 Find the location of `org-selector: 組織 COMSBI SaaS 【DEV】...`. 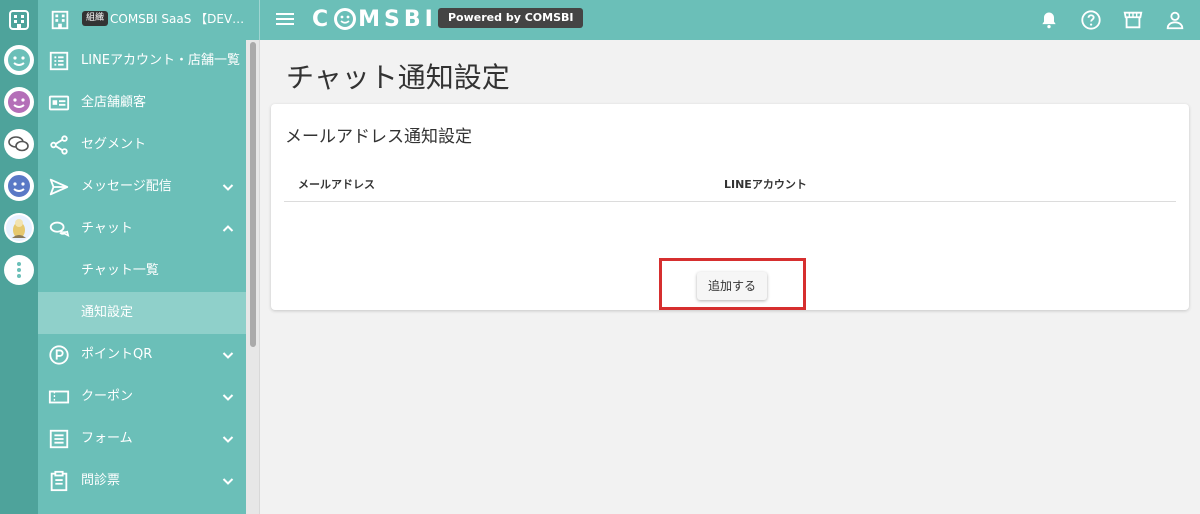

org-selector: 組織 COMSBI SaaS 【DEV】... is located at coordinates (130, 20).